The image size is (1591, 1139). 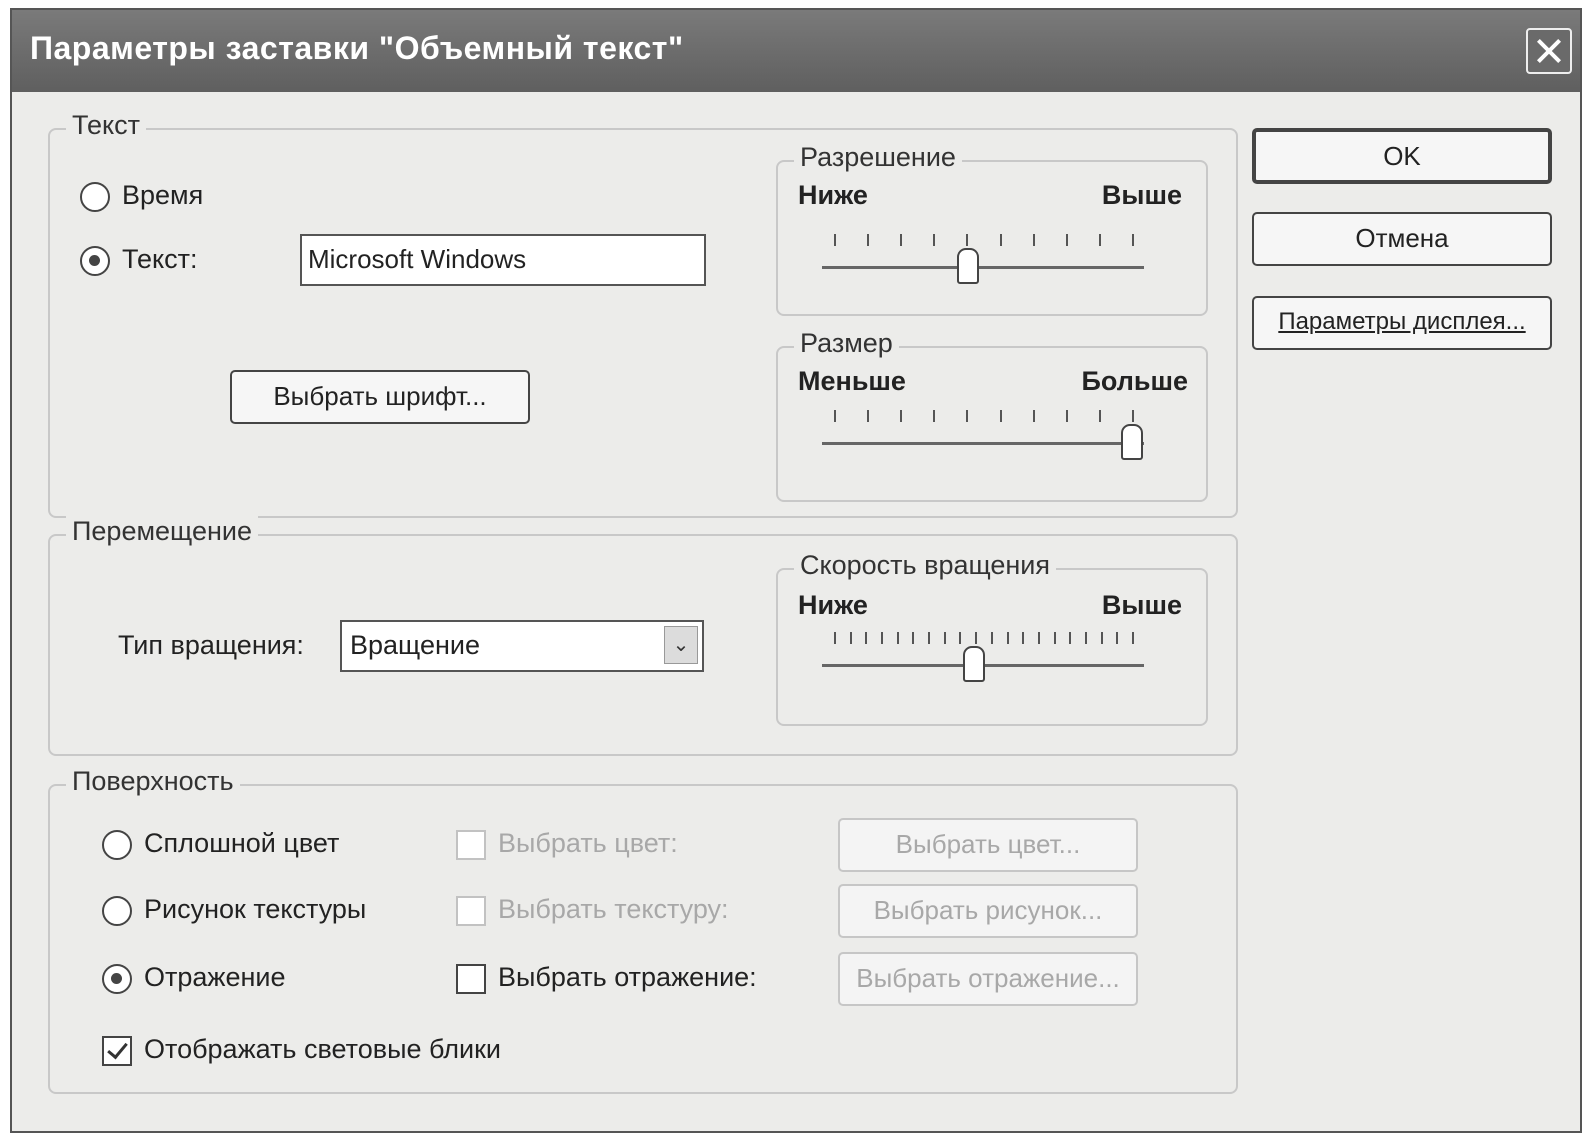 I want to click on show-highlights-checkbox, so click(x=117, y=1051).